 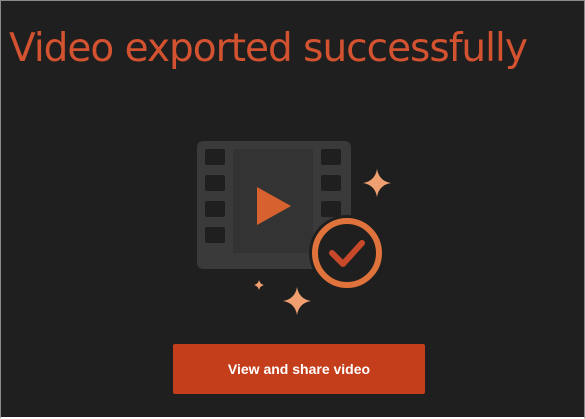 I want to click on dialog-title: Video exported successfully, so click(x=268, y=48).